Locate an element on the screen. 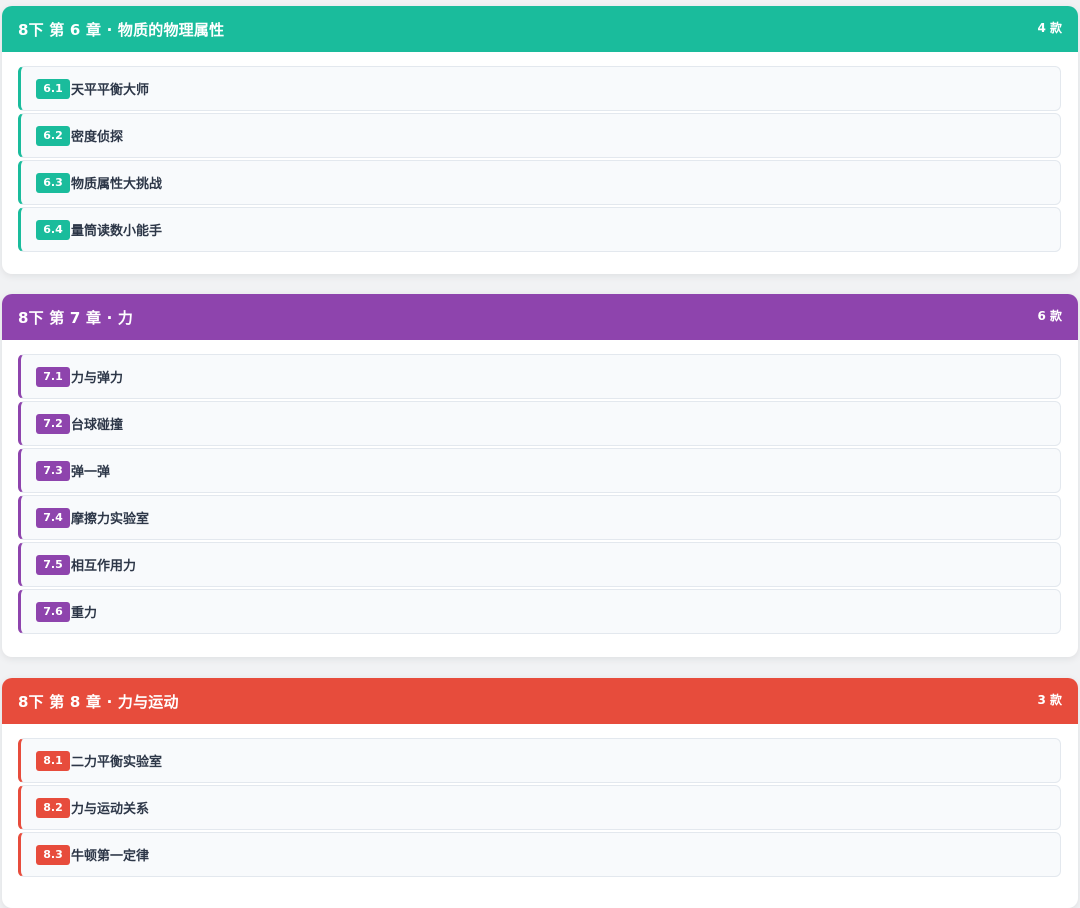 This screenshot has height=908, width=1080. list-item-7-4: 7.4 摩擦力实验室 is located at coordinates (539, 517).